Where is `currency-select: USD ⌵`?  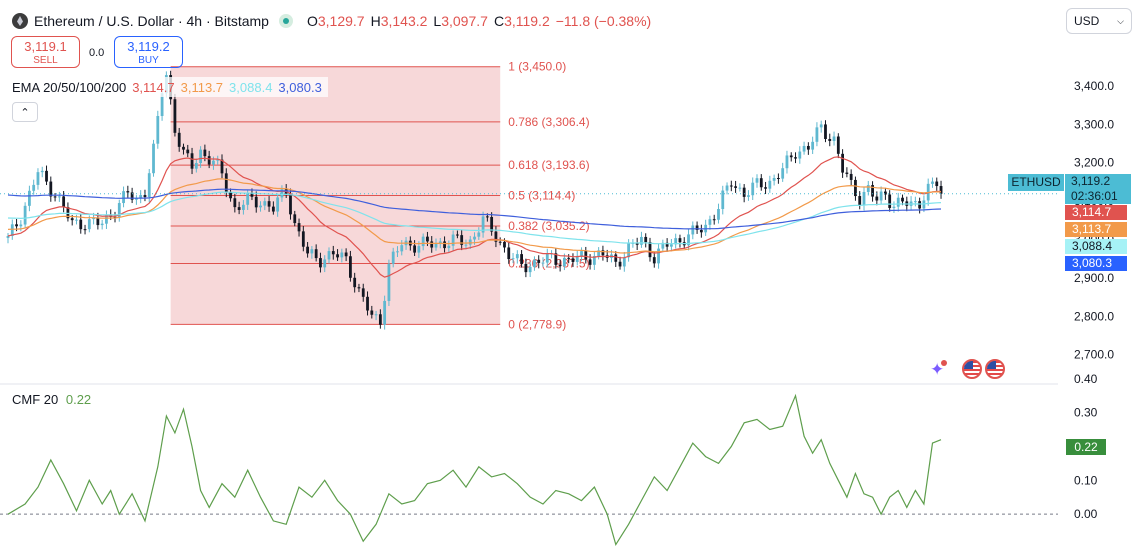
currency-select: USD ⌵ is located at coordinates (1099, 21).